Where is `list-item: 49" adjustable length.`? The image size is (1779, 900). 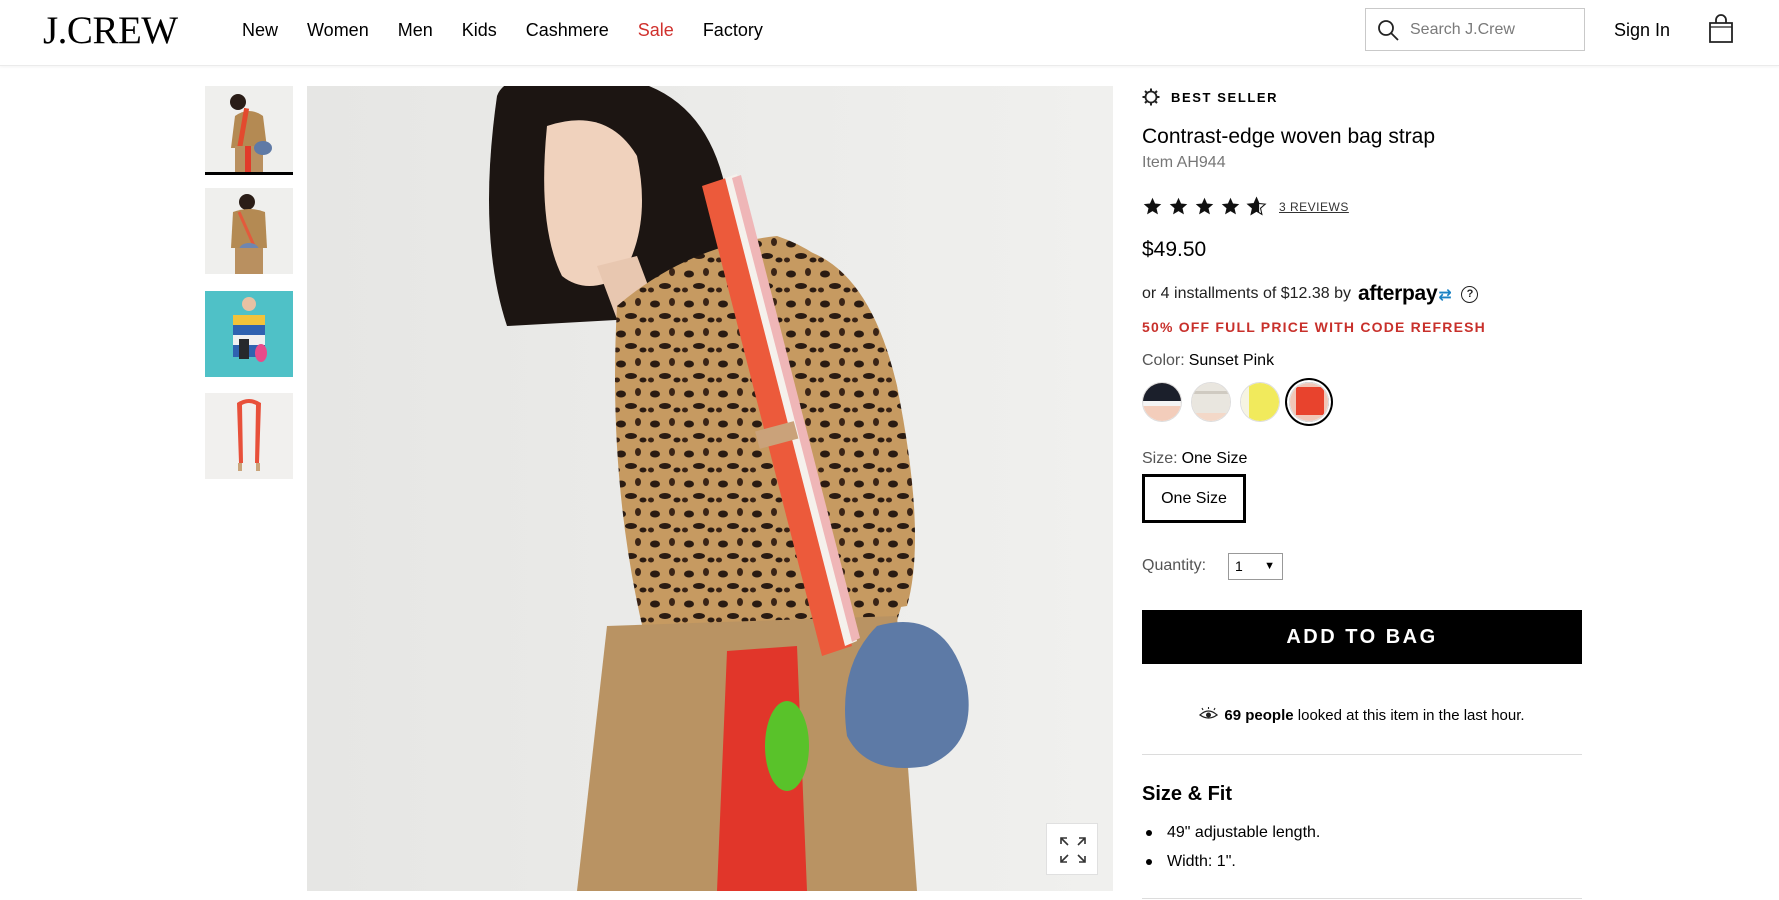
list-item: 49" adjustable length. is located at coordinates (1231, 832).